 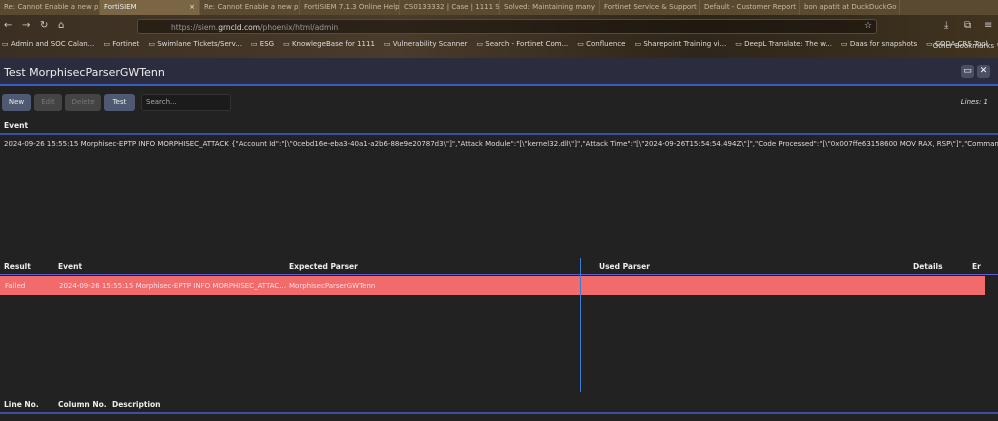 I want to click on bookmark-item: Daas for snapshots, so click(x=879, y=48).